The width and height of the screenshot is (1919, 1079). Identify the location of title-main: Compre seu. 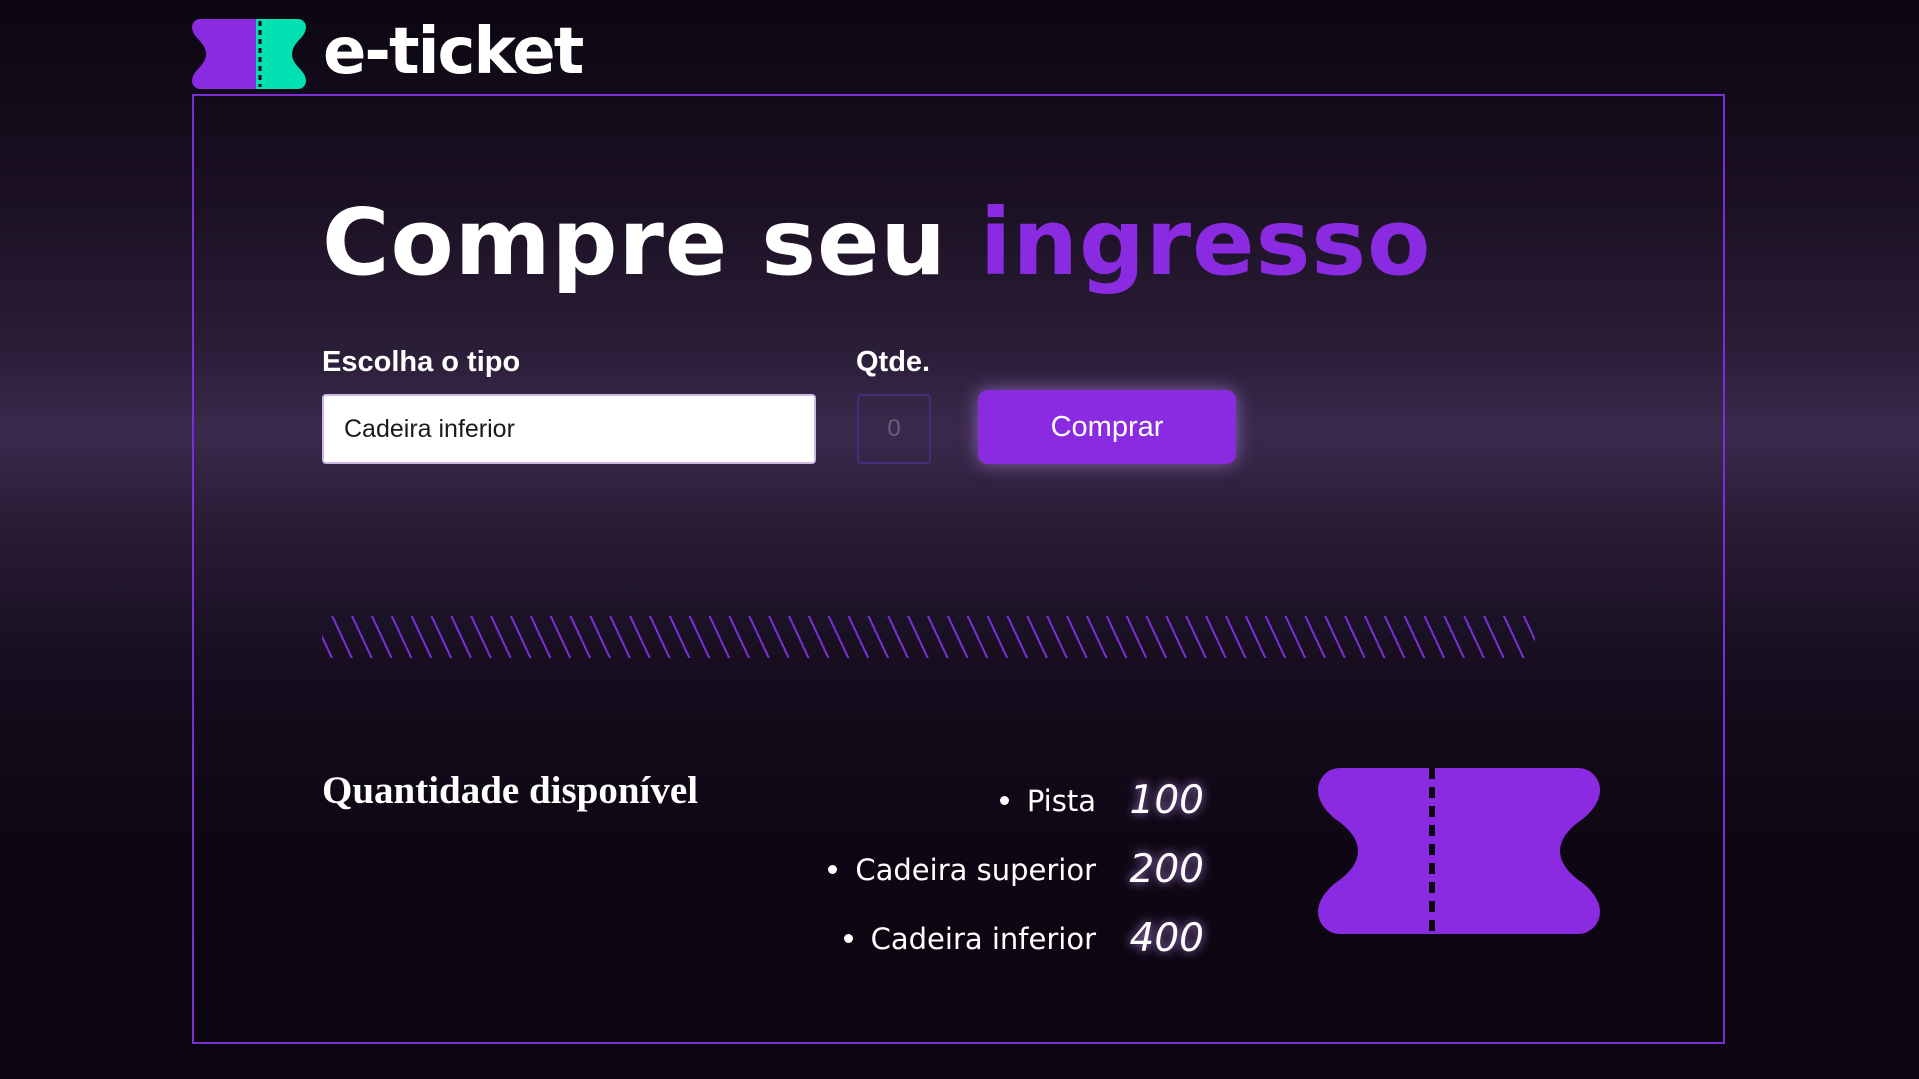
(651, 242).